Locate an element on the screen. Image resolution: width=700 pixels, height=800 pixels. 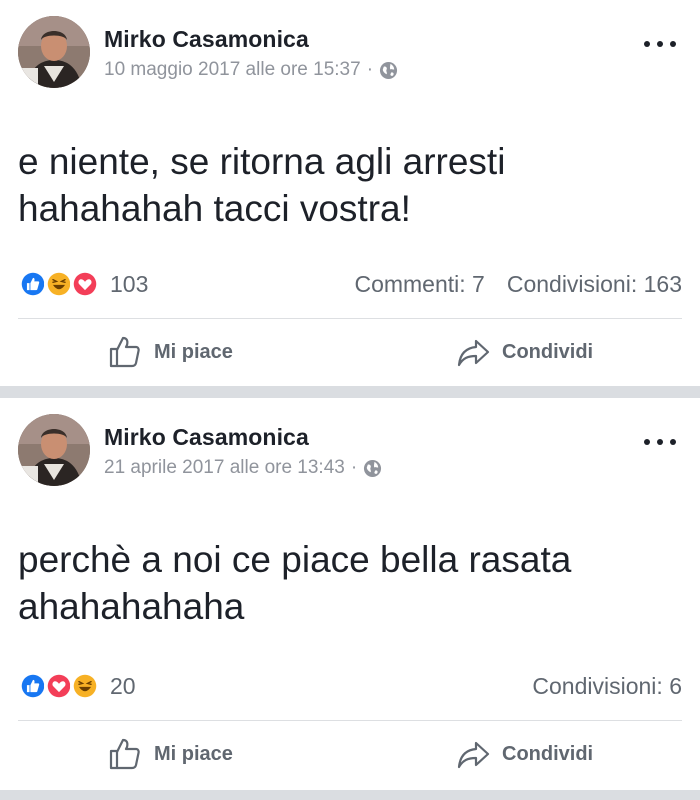
reactions-summary: 103 is located at coordinates (83, 284).